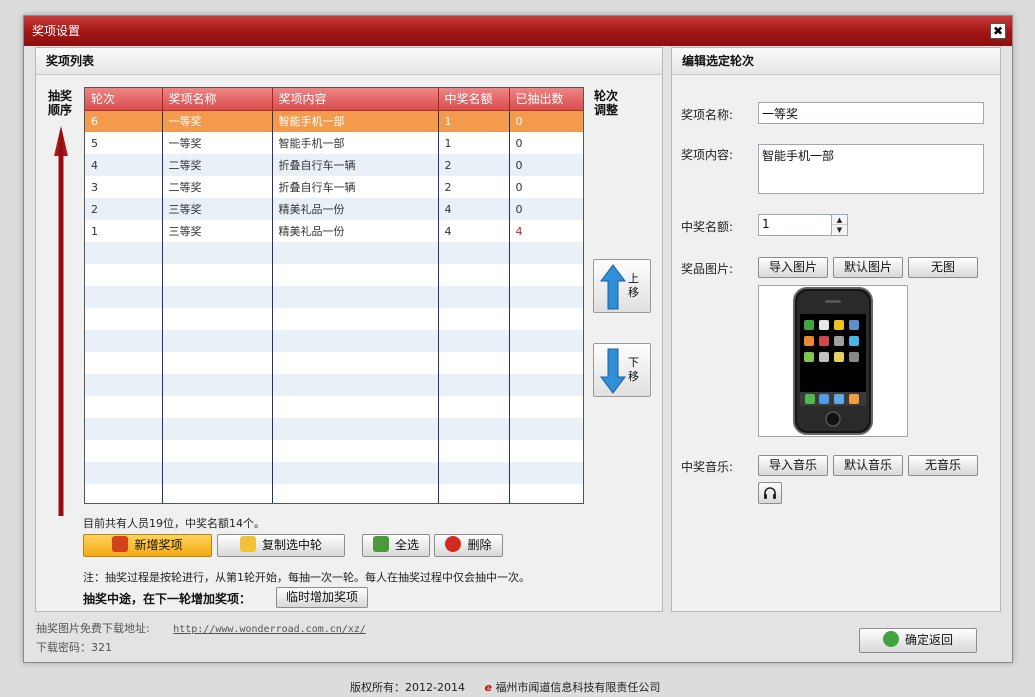 The width and height of the screenshot is (1035, 697). What do you see at coordinates (871, 113) in the screenshot?
I see `prize-name-input: 一等奖` at bounding box center [871, 113].